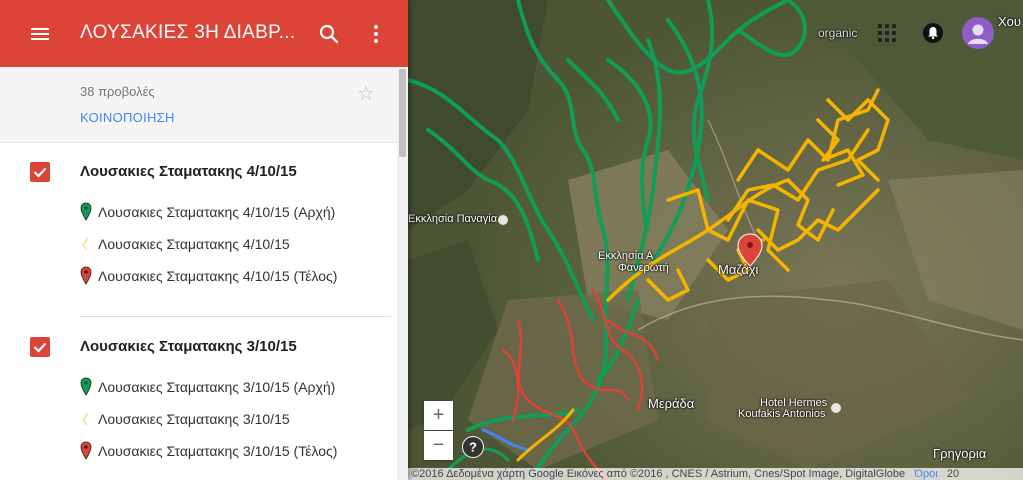 Image resolution: width=1023 pixels, height=480 pixels. Describe the element at coordinates (127, 117) in the screenshot. I see `share-link: ΚΟΙΝΟΠΟΙΗΣΗ` at that location.